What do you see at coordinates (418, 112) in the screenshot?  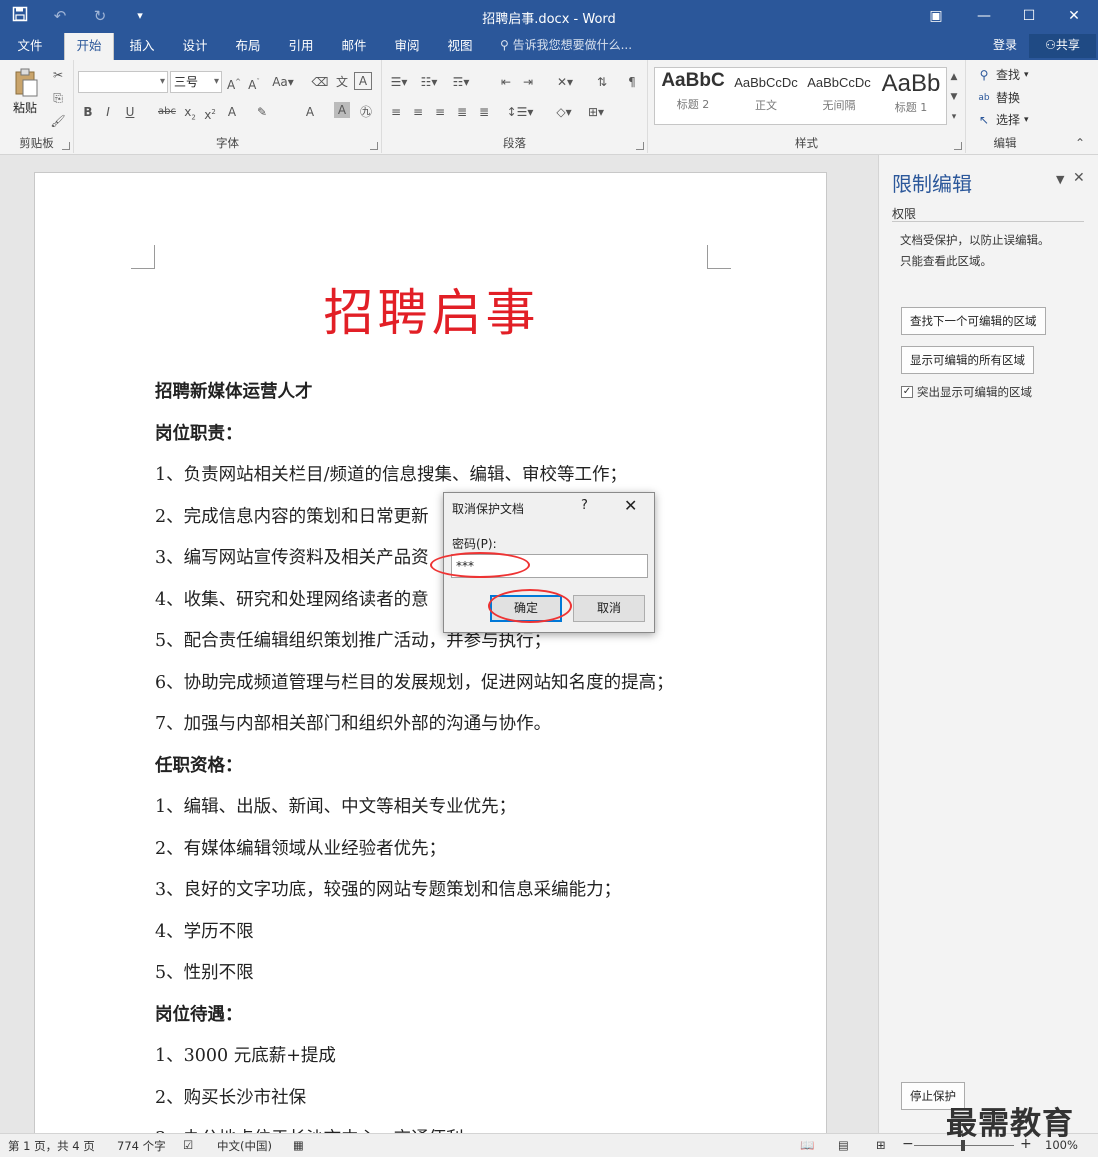 I see `align-center-icon: ≡` at bounding box center [418, 112].